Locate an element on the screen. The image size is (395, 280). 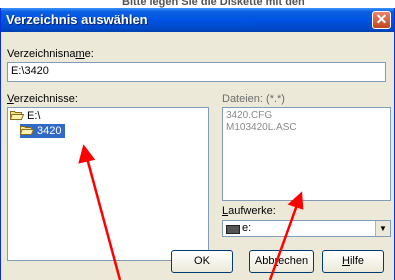
drive-select: e: ▼ is located at coordinates (306, 228).